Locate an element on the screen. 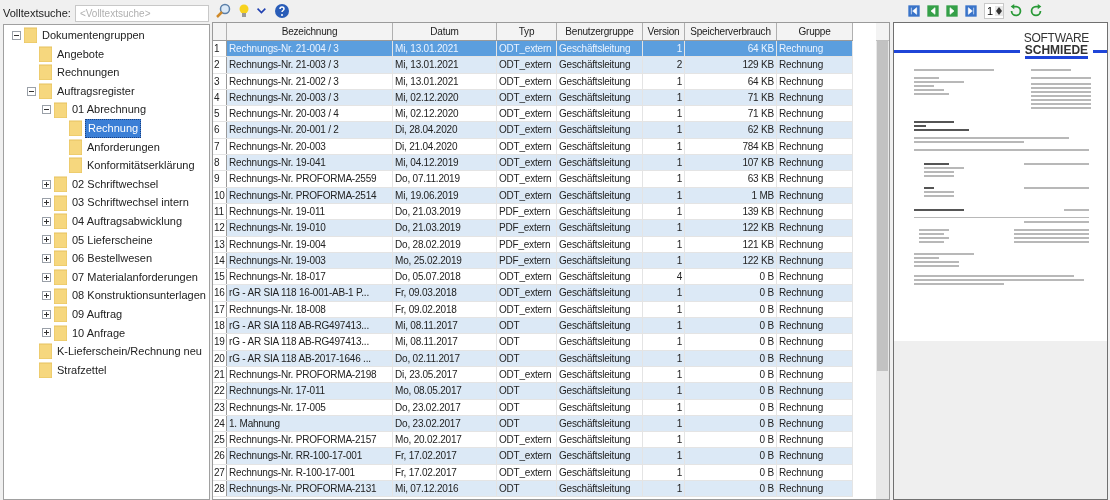 The height and width of the screenshot is (500, 1110). last-page-icon is located at coordinates (971, 11).